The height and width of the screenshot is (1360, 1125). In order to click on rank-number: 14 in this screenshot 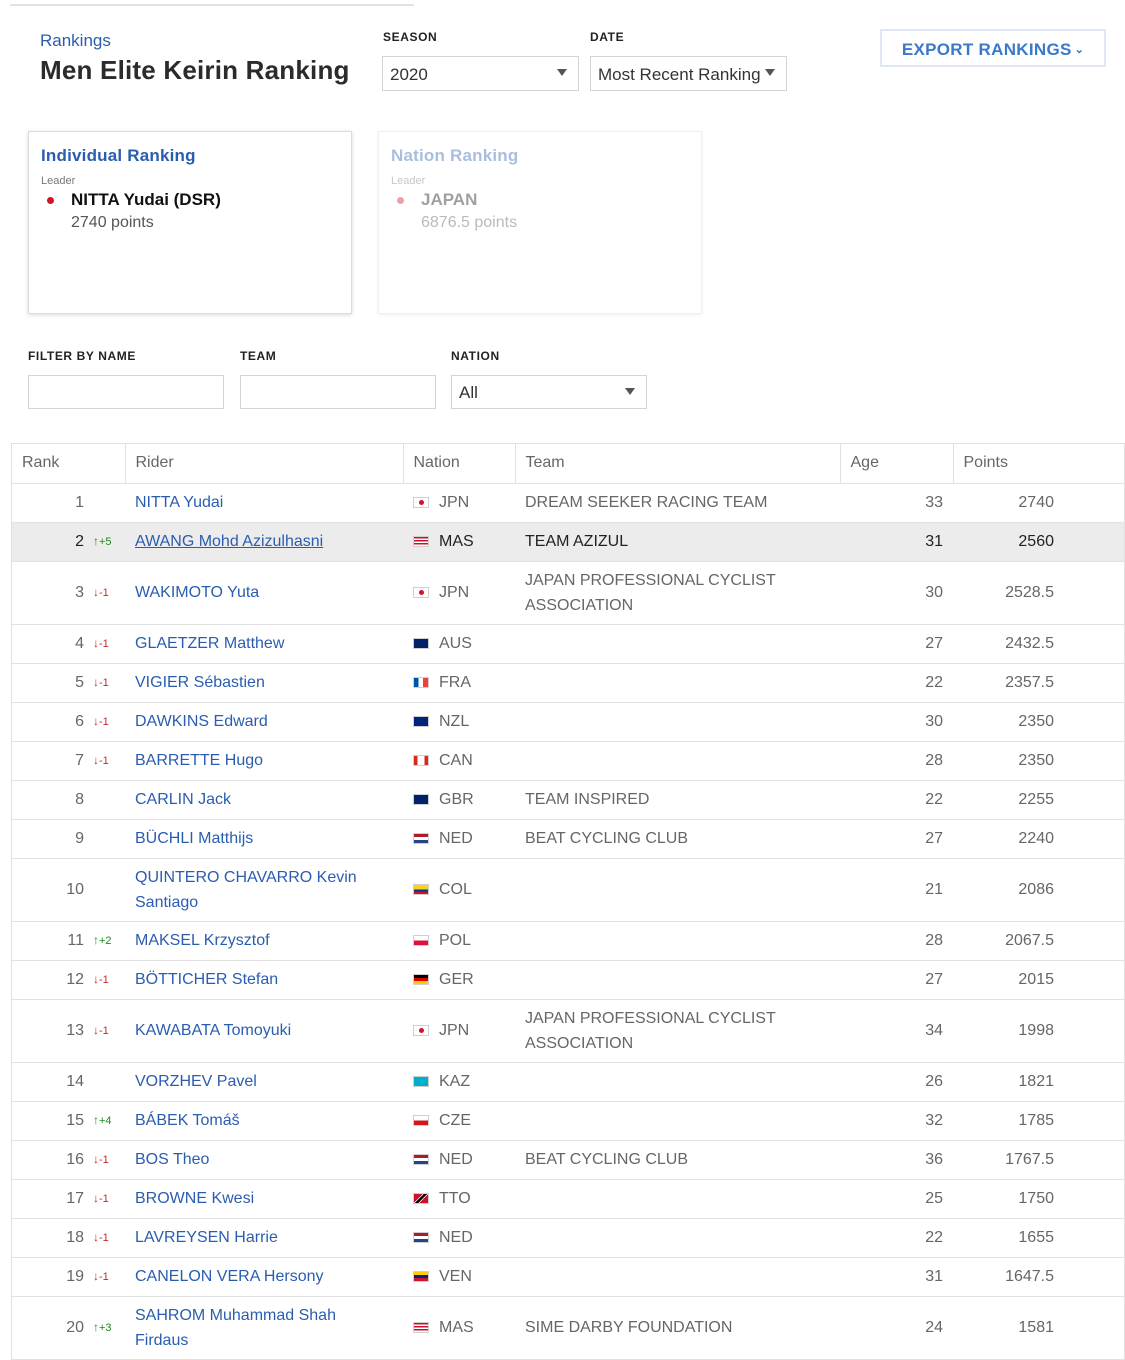, I will do `click(75, 1081)`.